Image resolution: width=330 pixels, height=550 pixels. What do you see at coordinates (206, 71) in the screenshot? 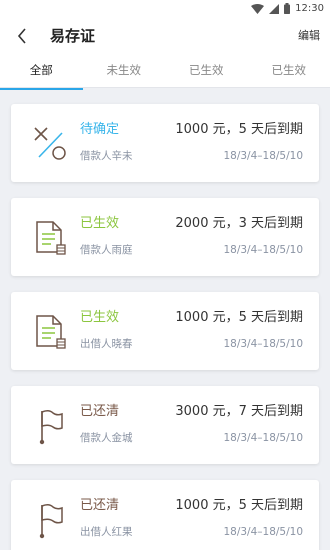
I see `tab-effective: 已生效` at bounding box center [206, 71].